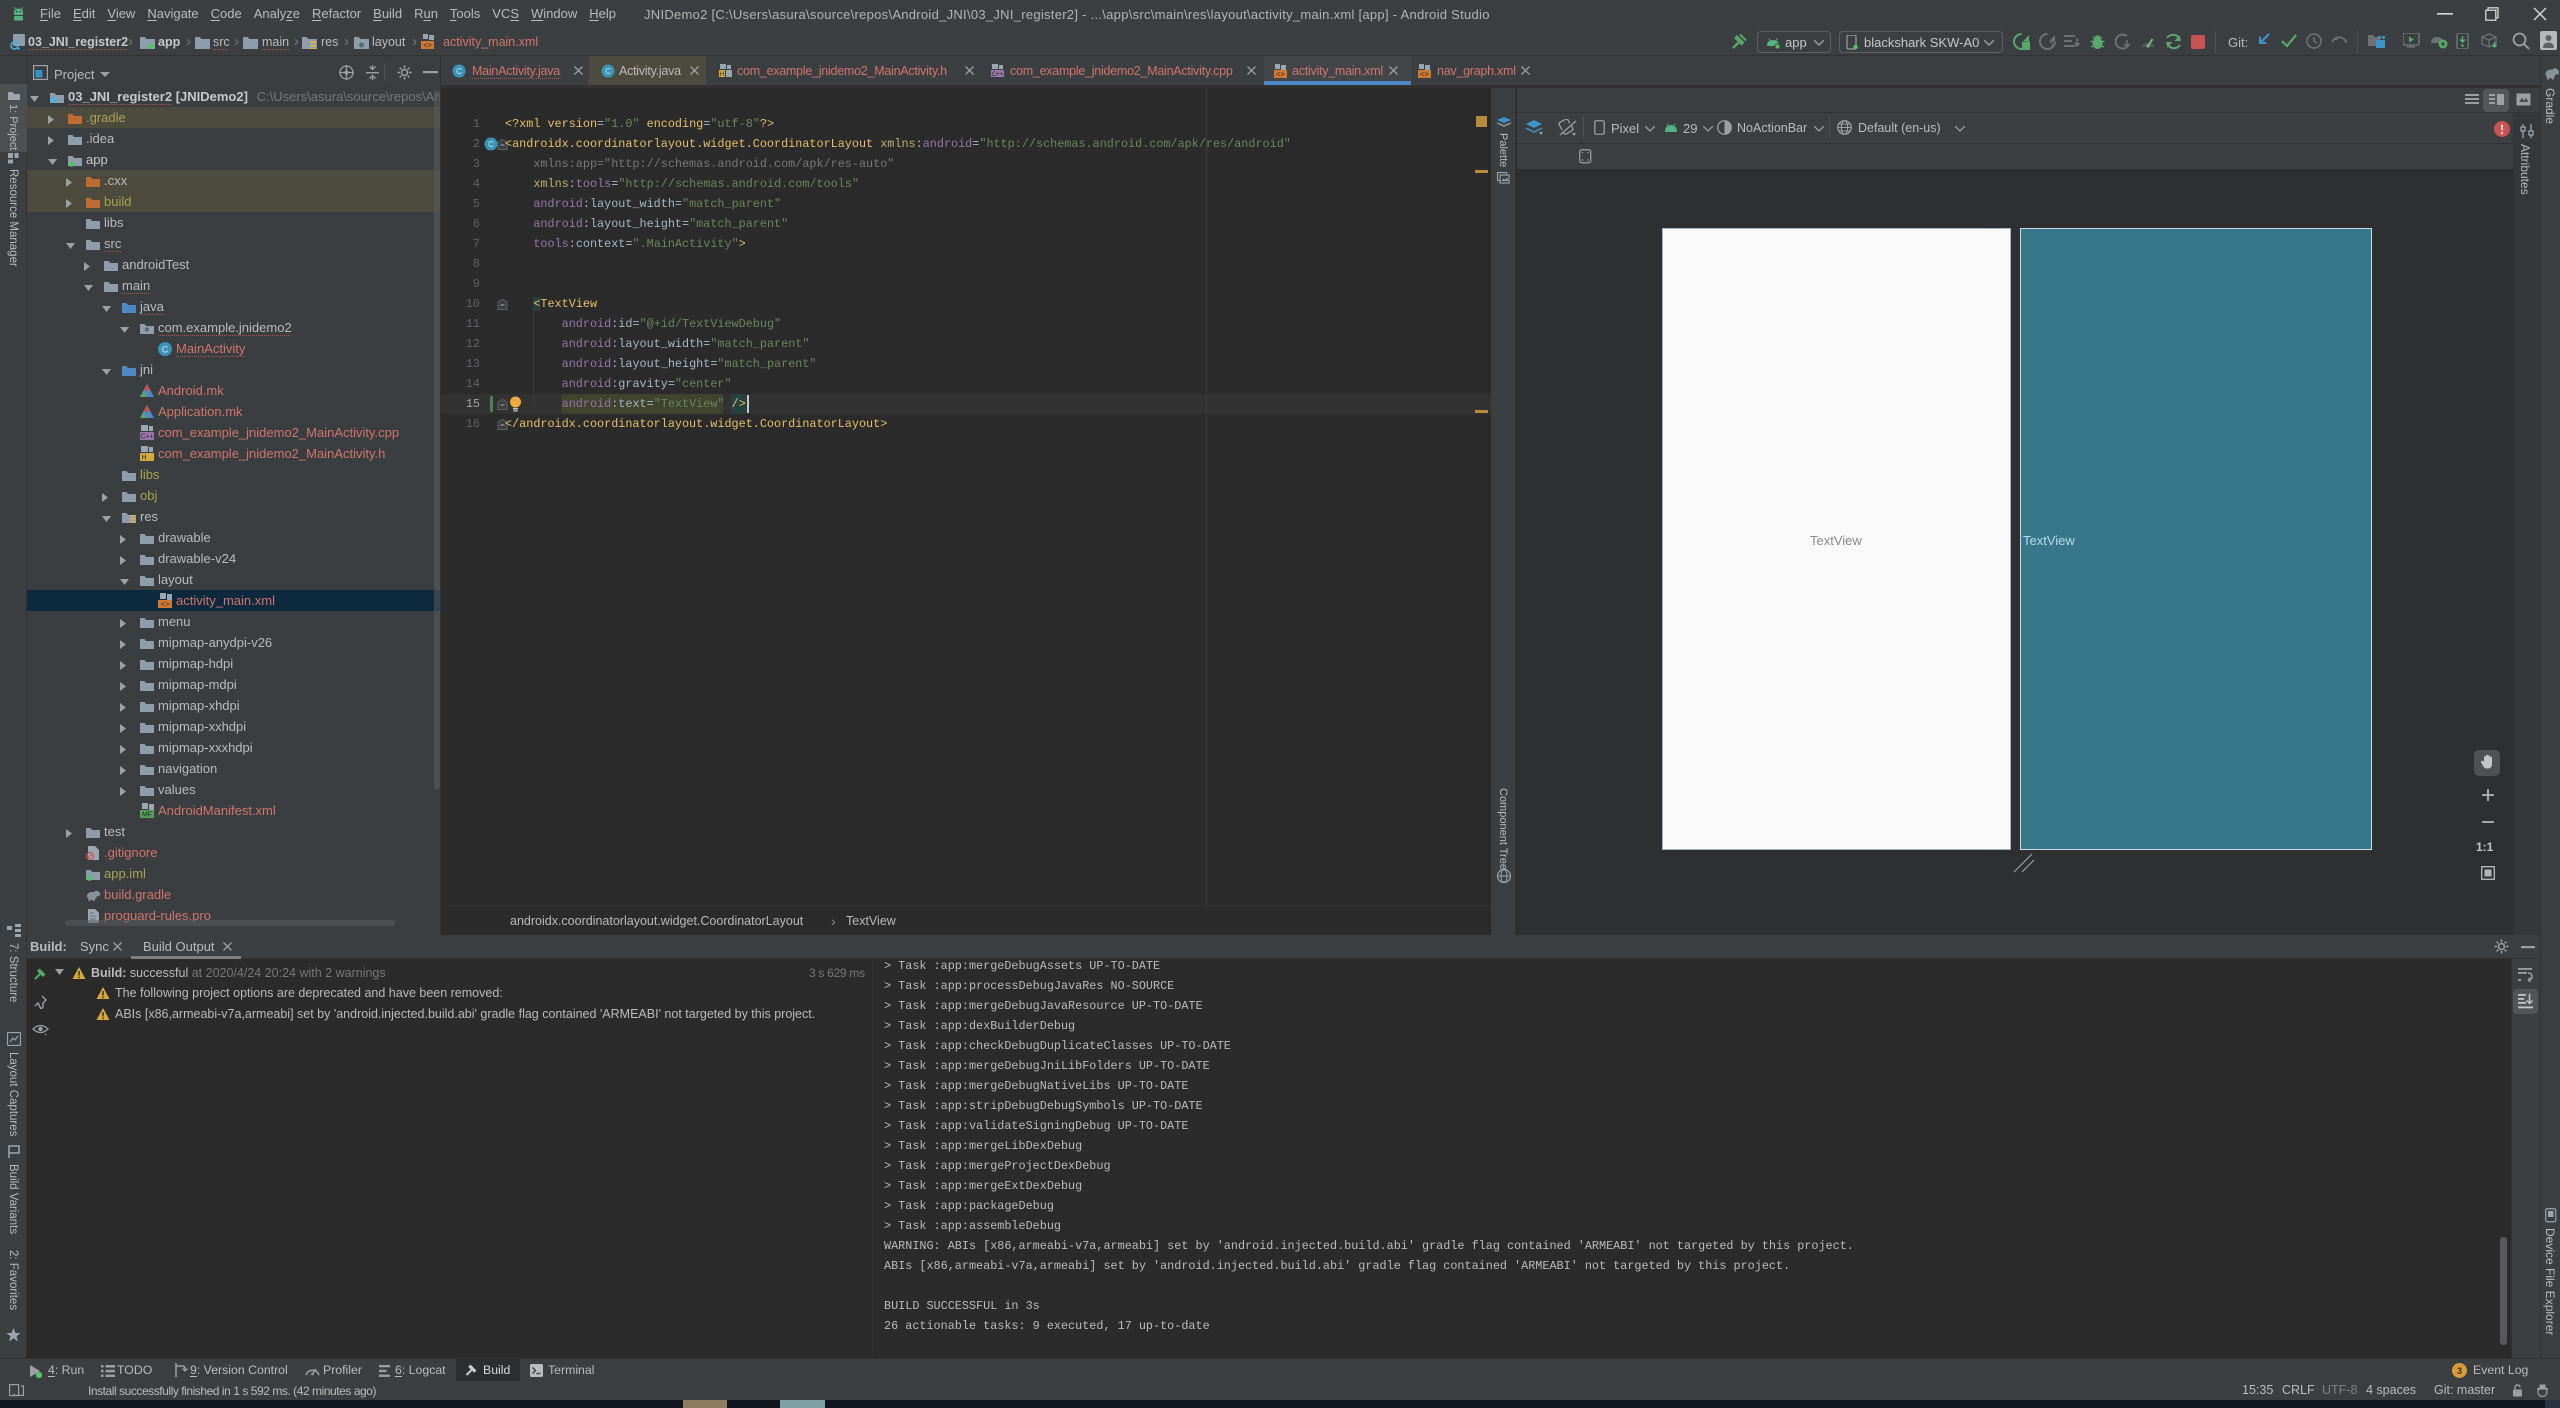  What do you see at coordinates (2459, 1371) in the screenshot?
I see `svg-text: 3` at bounding box center [2459, 1371].